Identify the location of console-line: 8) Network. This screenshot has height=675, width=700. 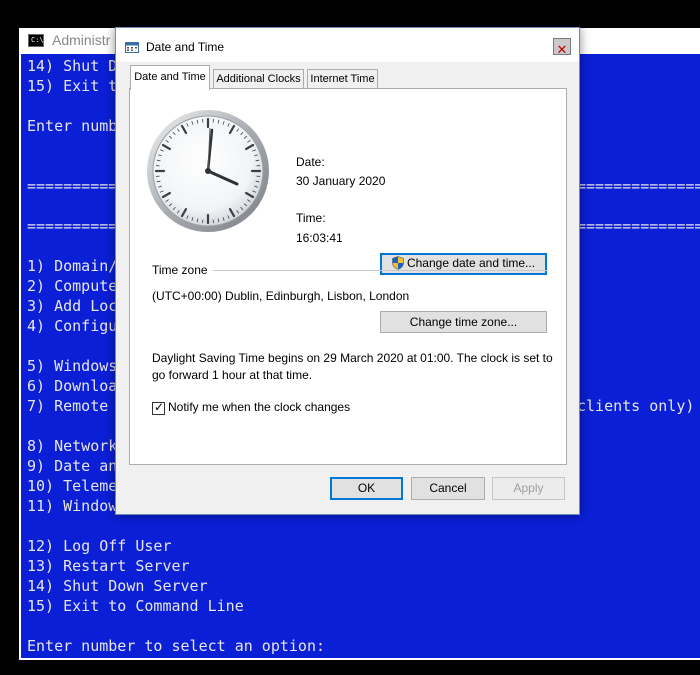
(72, 446).